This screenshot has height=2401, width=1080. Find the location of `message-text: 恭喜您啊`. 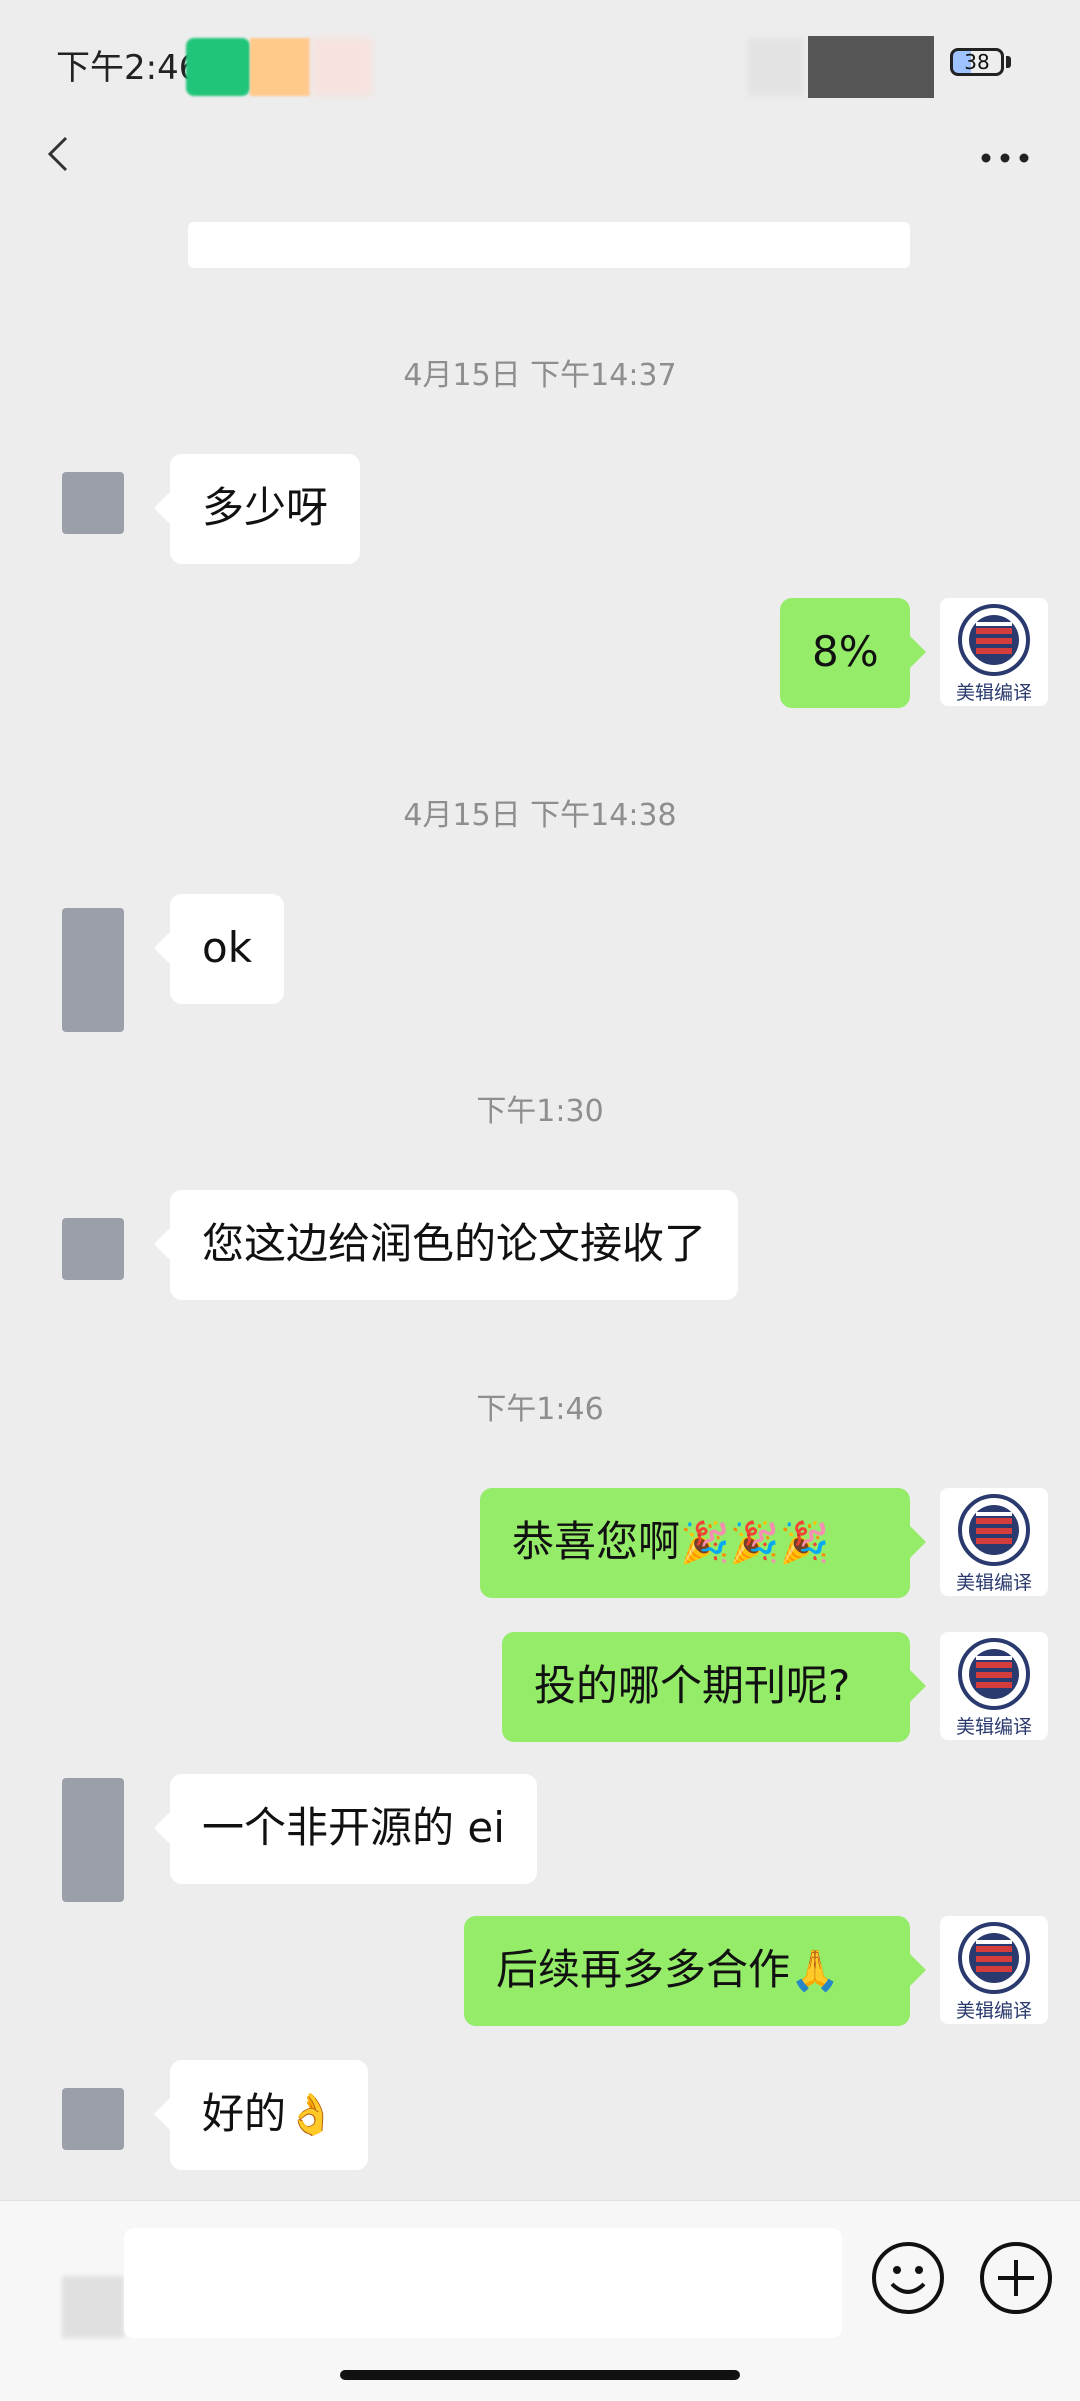

message-text: 恭喜您啊 is located at coordinates (596, 1541).